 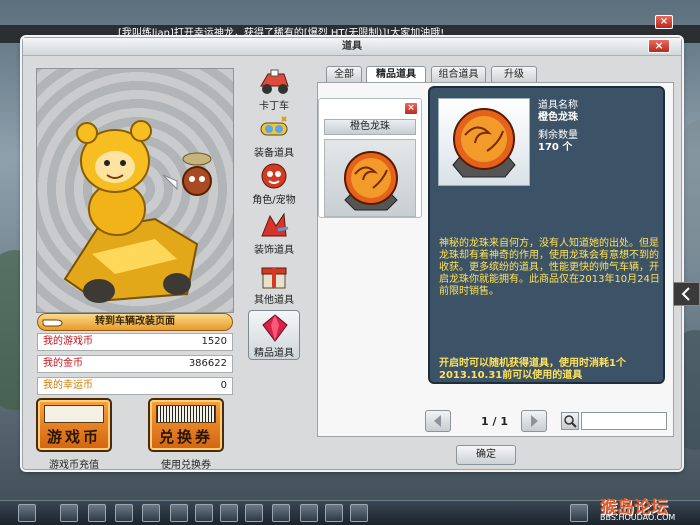 What do you see at coordinates (274, 126) in the screenshot?
I see `goggles-icon` at bounding box center [274, 126].